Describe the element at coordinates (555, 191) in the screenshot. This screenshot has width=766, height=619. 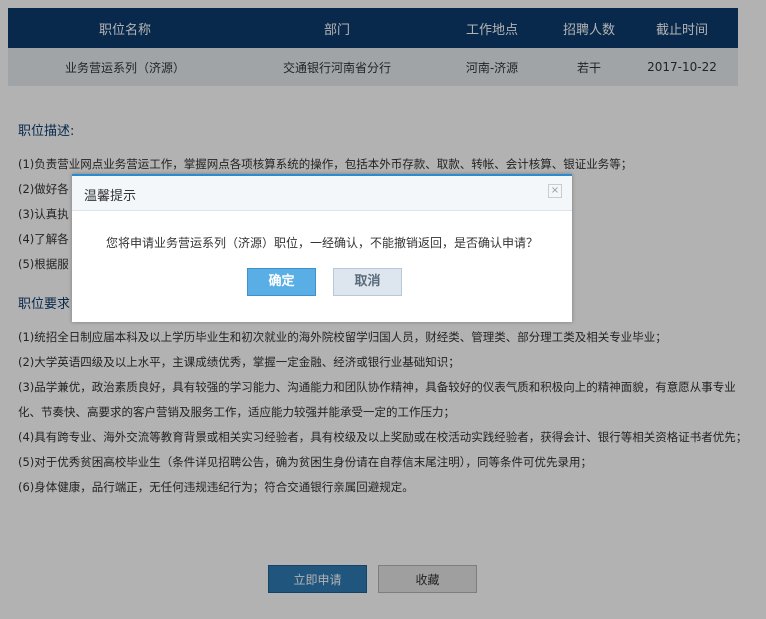
I see `close-icon: ×` at that location.